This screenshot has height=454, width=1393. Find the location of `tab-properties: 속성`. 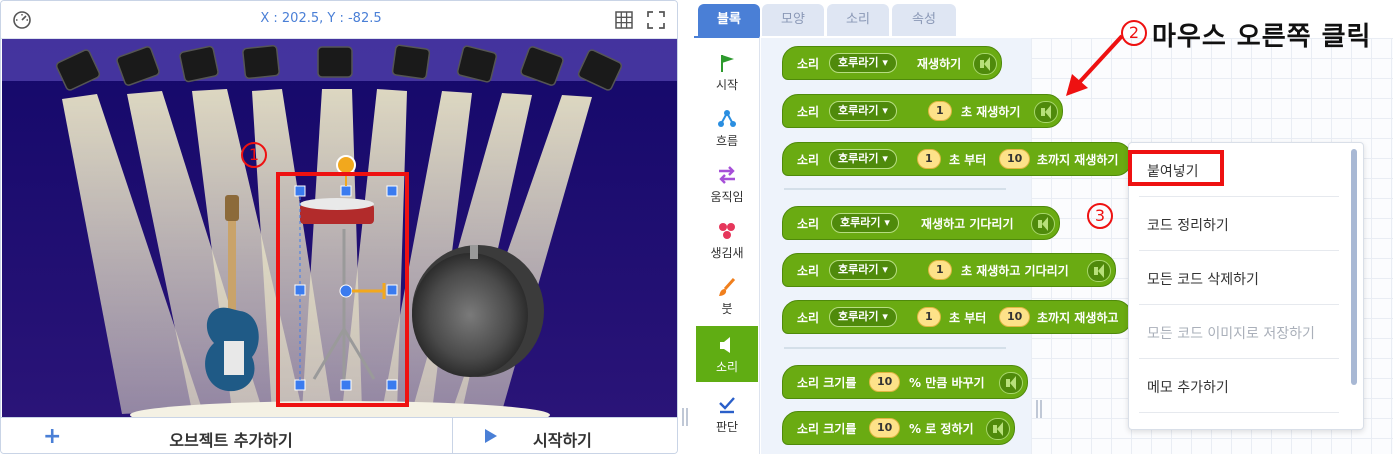

tab-properties: 속성 is located at coordinates (924, 20).